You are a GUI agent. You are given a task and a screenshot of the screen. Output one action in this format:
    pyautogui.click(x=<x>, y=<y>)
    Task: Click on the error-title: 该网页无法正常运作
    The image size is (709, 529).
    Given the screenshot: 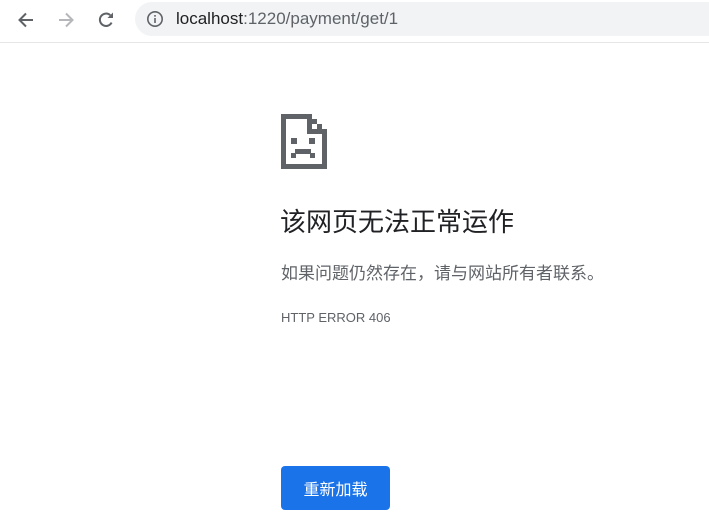 What is the action you would take?
    pyautogui.click(x=397, y=223)
    